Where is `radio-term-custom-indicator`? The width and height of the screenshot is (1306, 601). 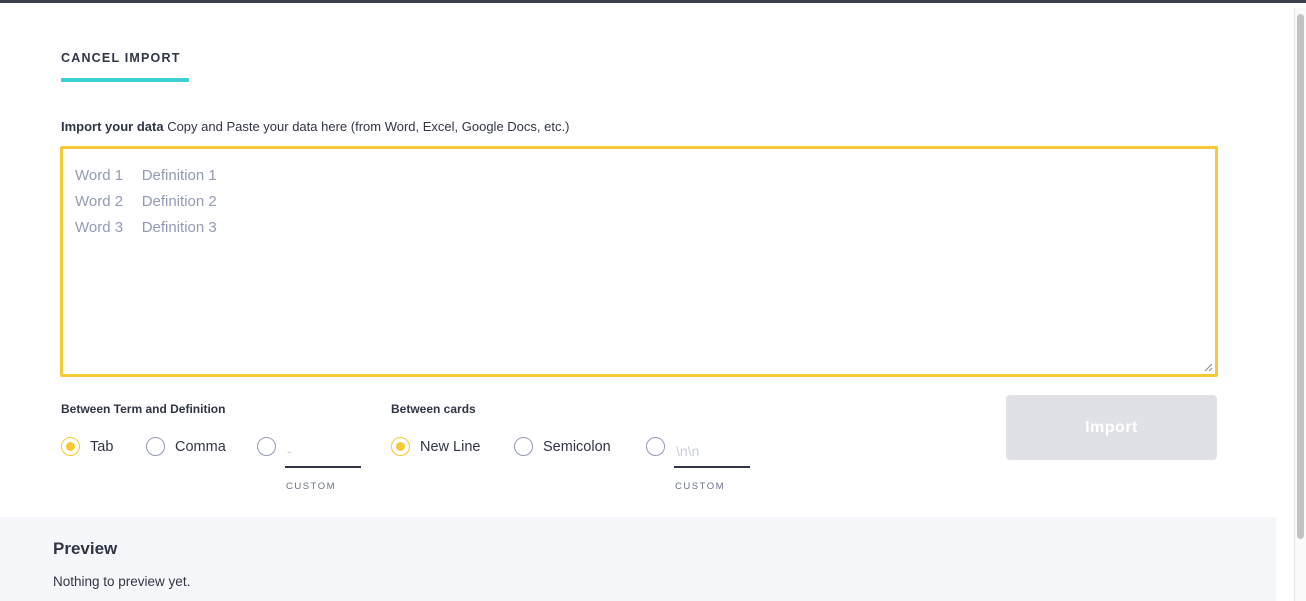
radio-term-custom-indicator is located at coordinates (266, 446).